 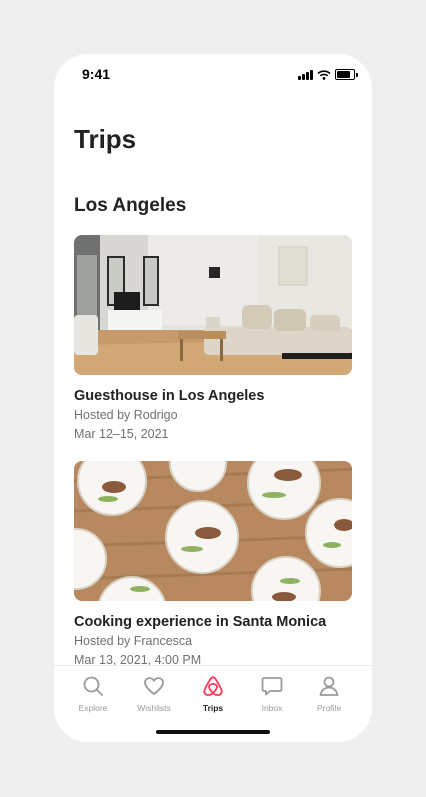 I want to click on battery-tip, so click(x=357, y=74).